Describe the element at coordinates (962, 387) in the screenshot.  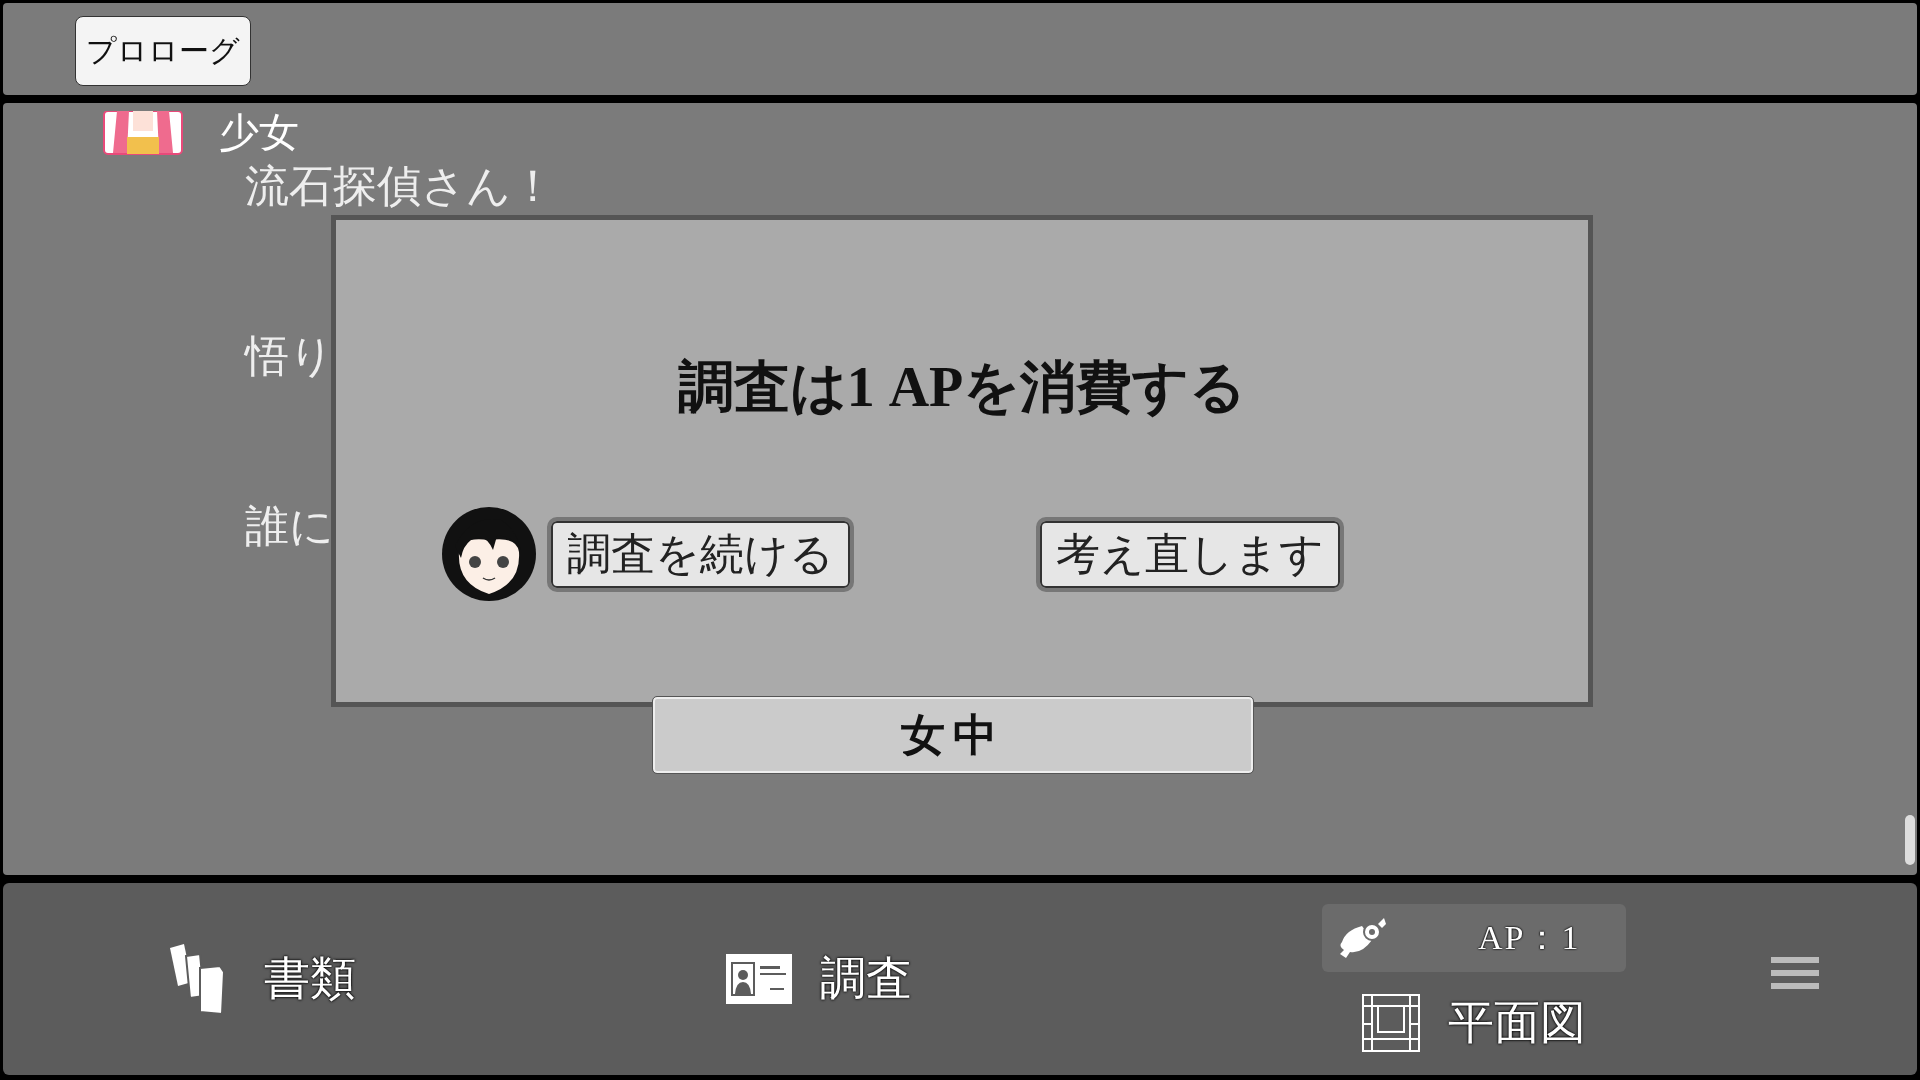
I see `dialog-title: 調査は1 APを消費する` at that location.